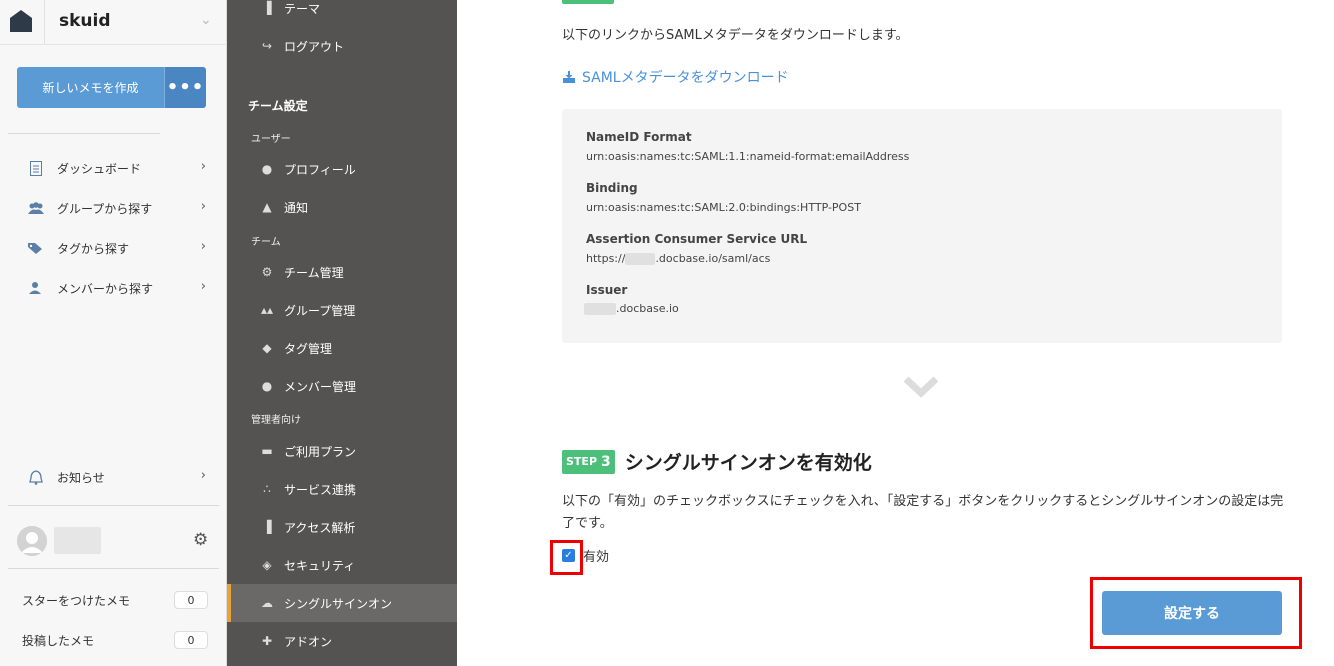  I want to click on settings-item-analytics: ▐ アクセス解析, so click(342, 527).